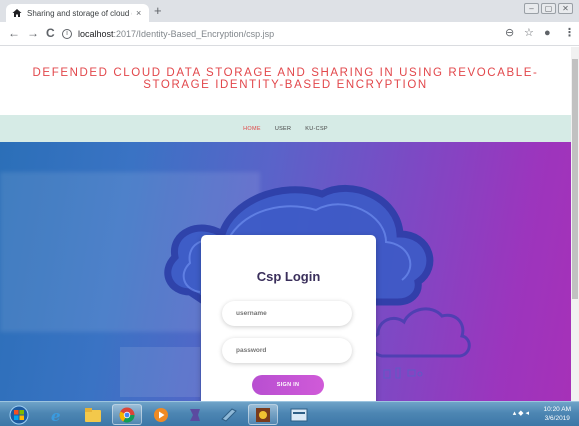  What do you see at coordinates (229, 414) in the screenshot?
I see `taskbar-tool-icon` at bounding box center [229, 414].